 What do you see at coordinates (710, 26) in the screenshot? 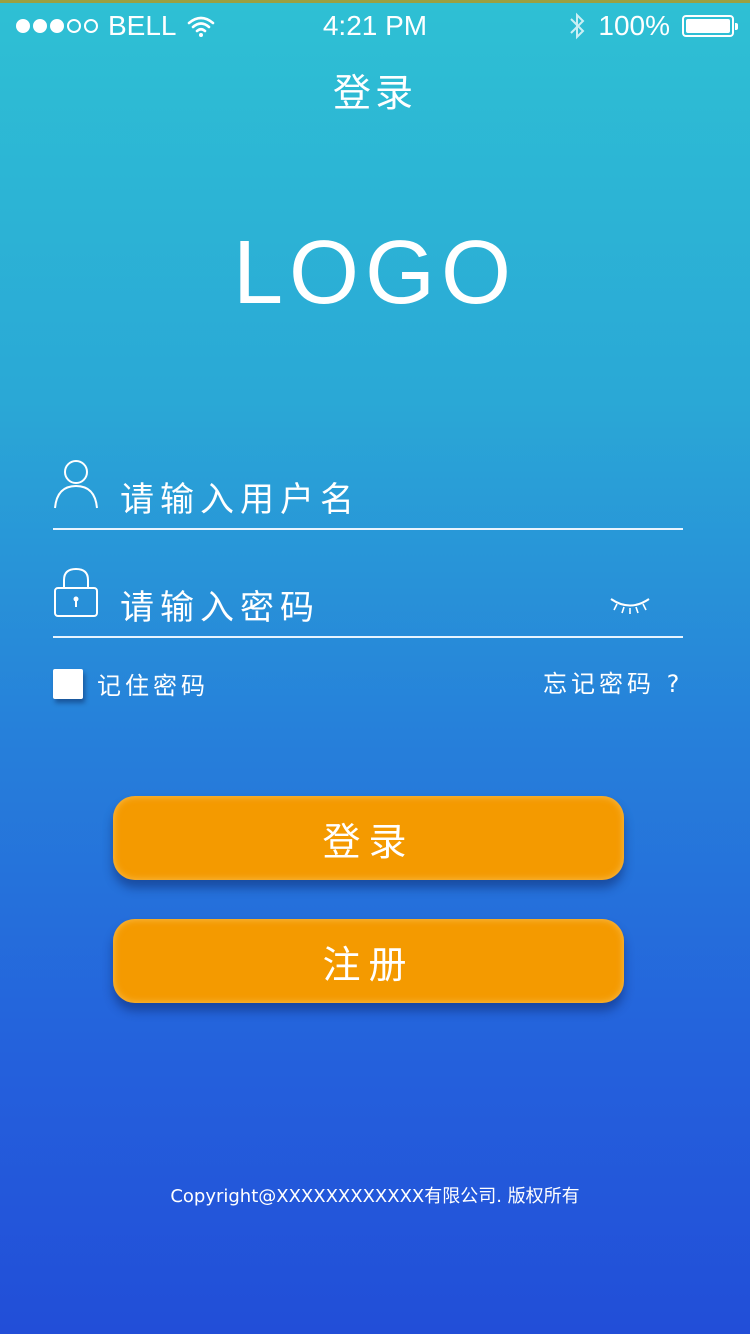
I see `battery-icon` at bounding box center [710, 26].